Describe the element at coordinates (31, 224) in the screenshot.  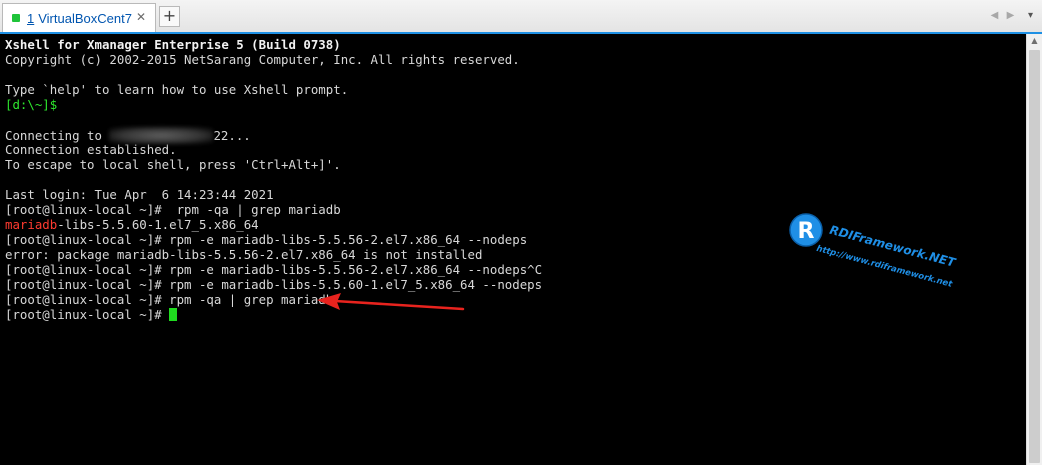
I see `grep-match-highlight: mariadb` at that location.